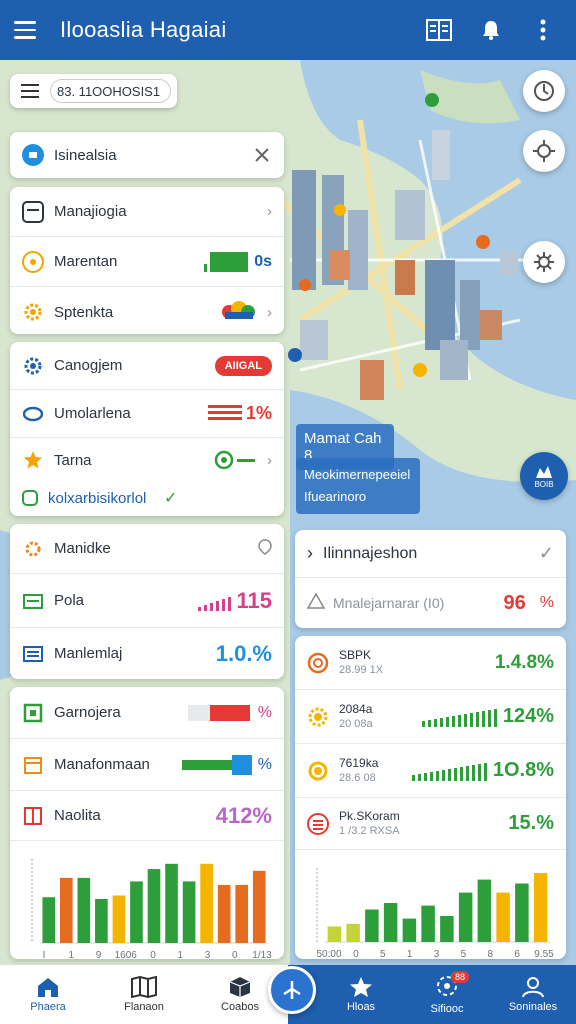 The width and height of the screenshot is (576, 1024). I want to click on more-options-icon, so click(543, 30).